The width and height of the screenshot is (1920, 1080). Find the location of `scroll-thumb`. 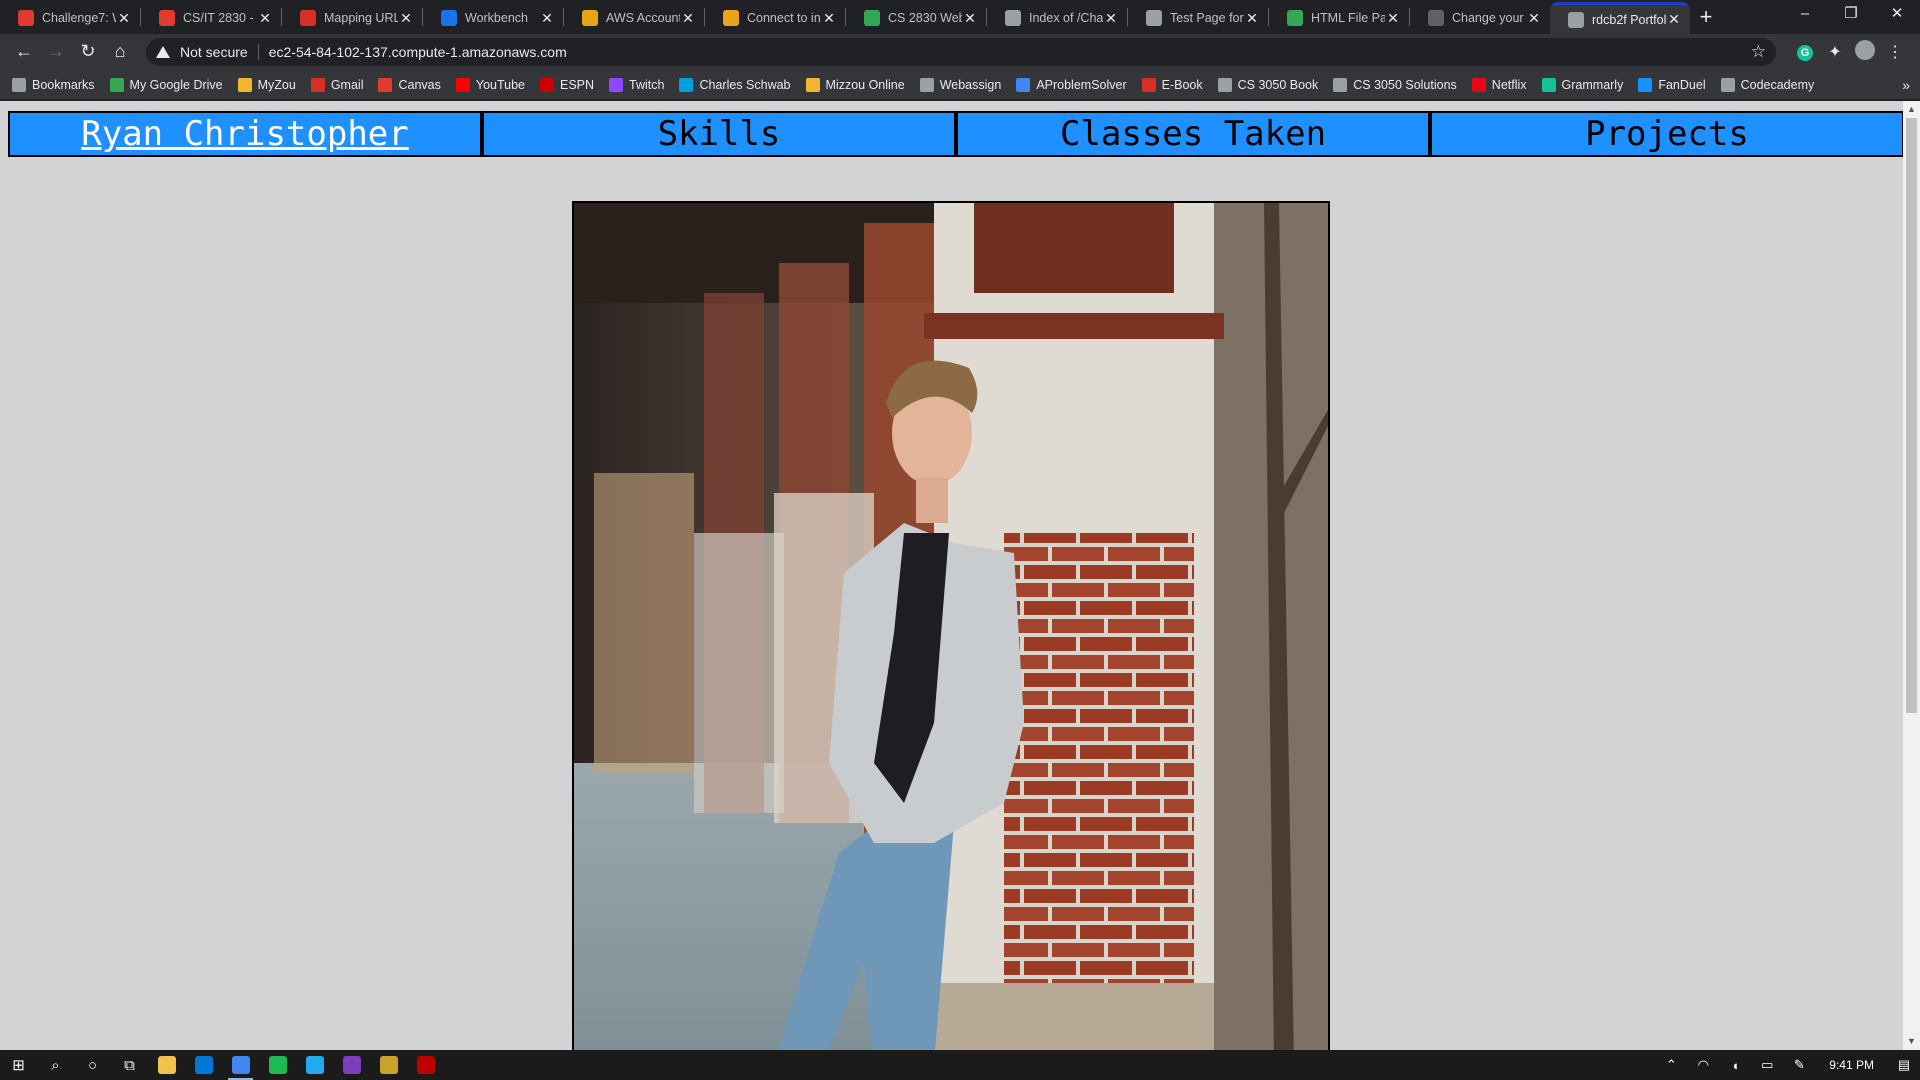

scroll-thumb is located at coordinates (1911, 415).